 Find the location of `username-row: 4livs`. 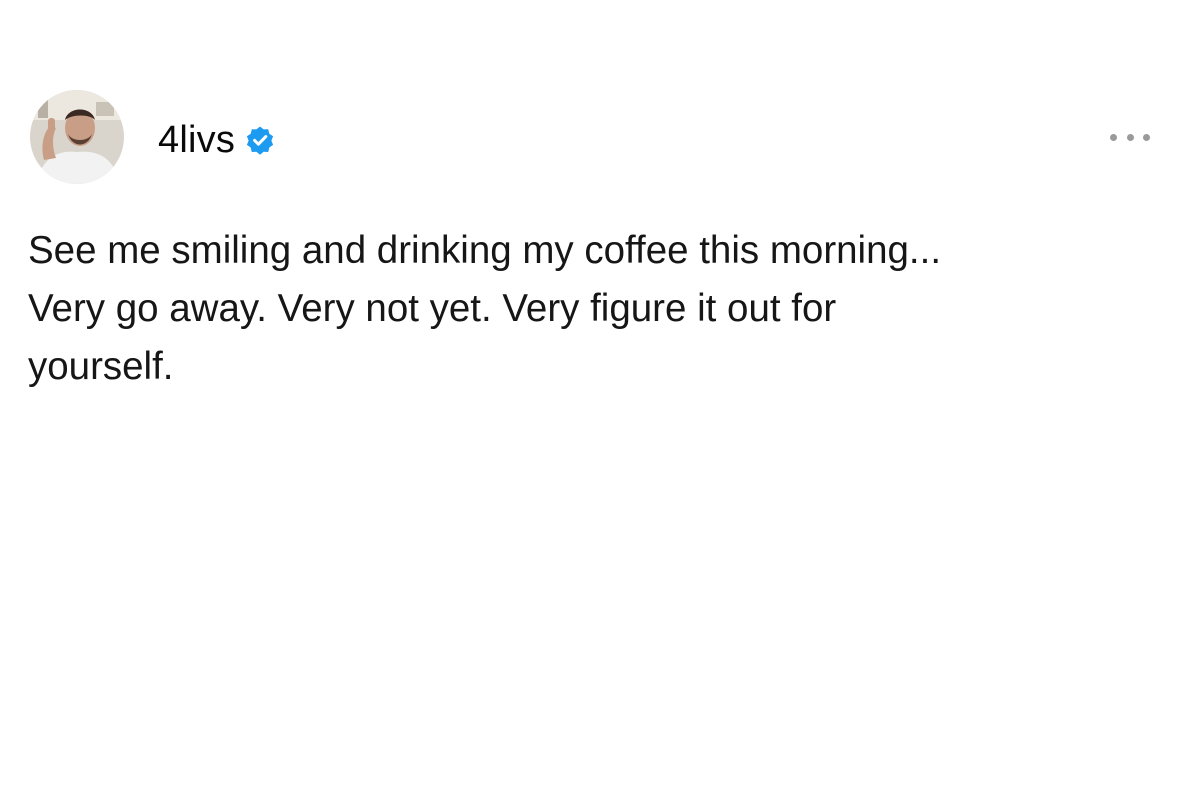

username-row: 4livs is located at coordinates (216, 140).